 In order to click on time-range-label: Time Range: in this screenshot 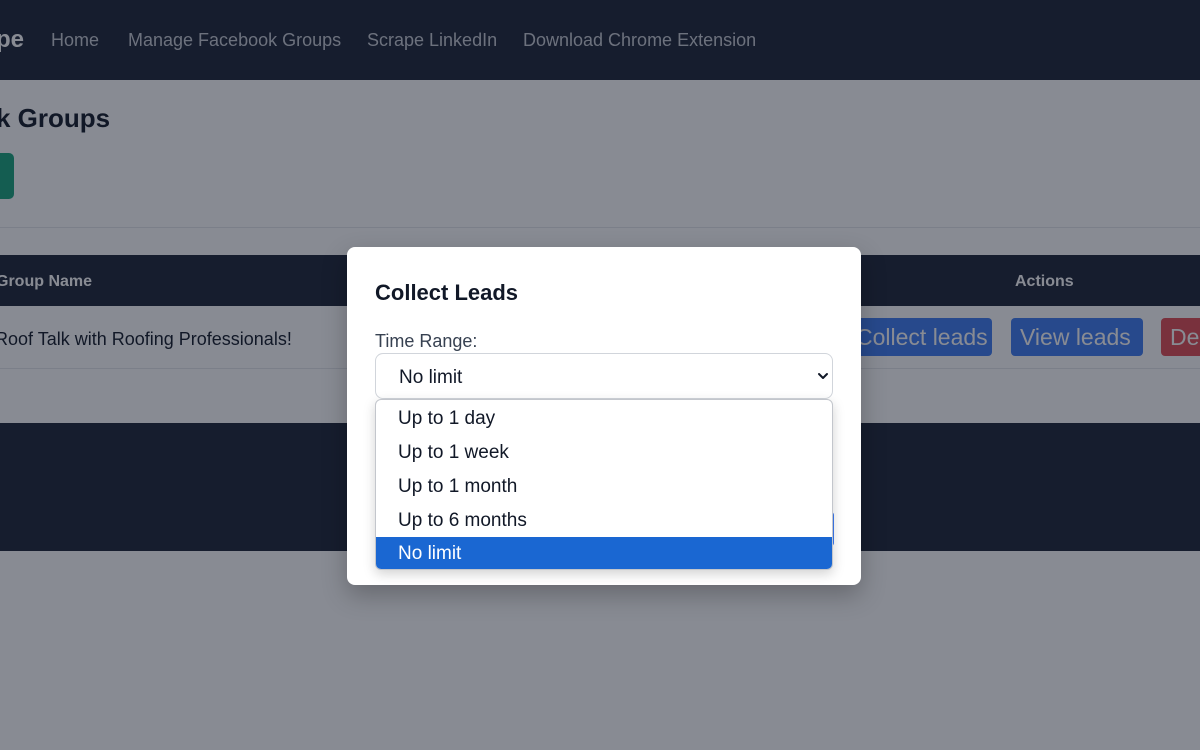, I will do `click(426, 341)`.